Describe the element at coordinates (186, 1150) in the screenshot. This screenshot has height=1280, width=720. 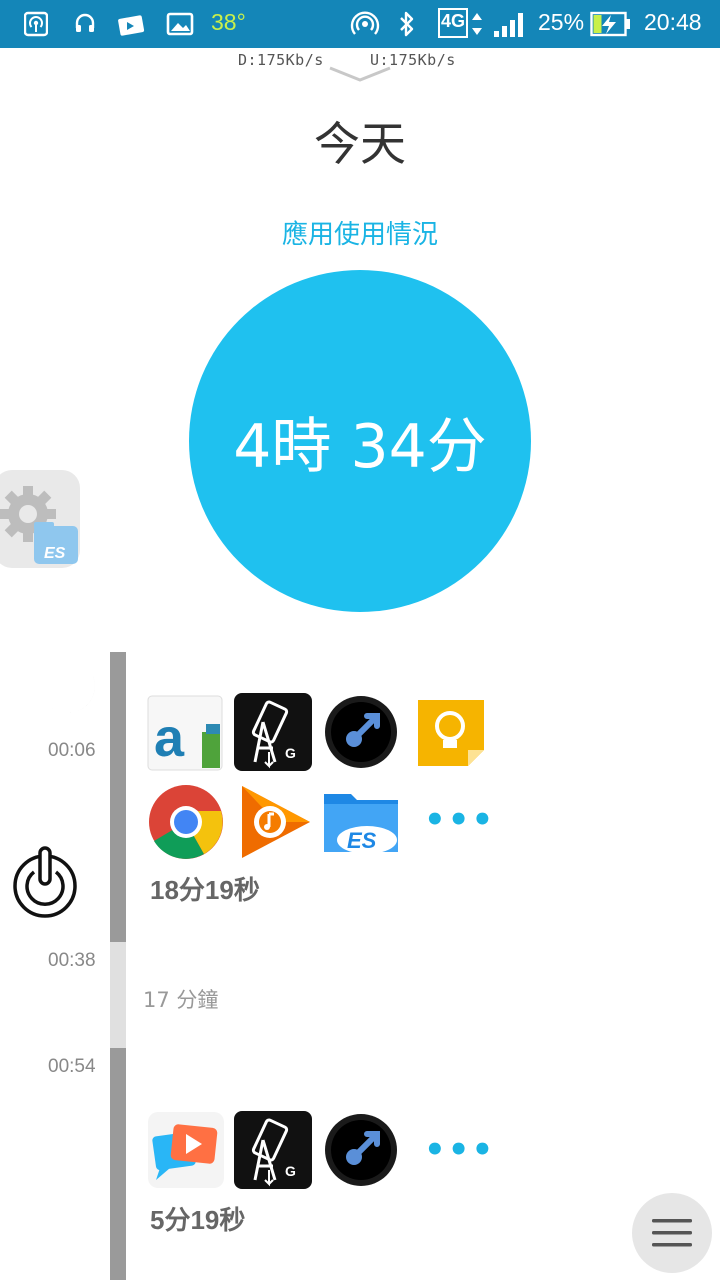
I see `video-chat-icon` at that location.